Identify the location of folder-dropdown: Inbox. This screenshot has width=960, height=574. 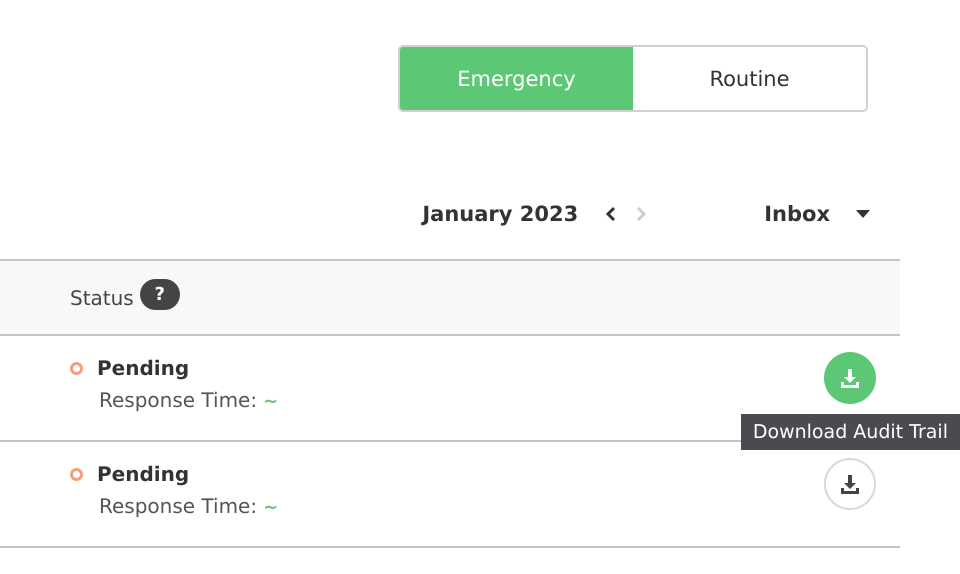
(817, 214).